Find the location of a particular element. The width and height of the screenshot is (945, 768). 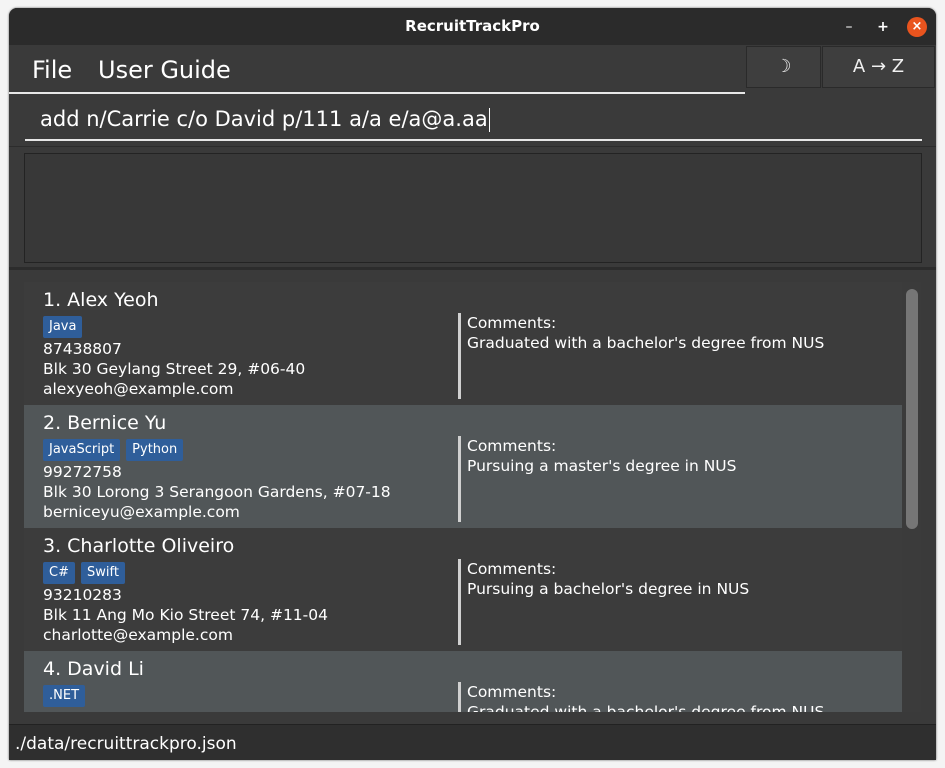

tag-list: Java is located at coordinates (65, 326).